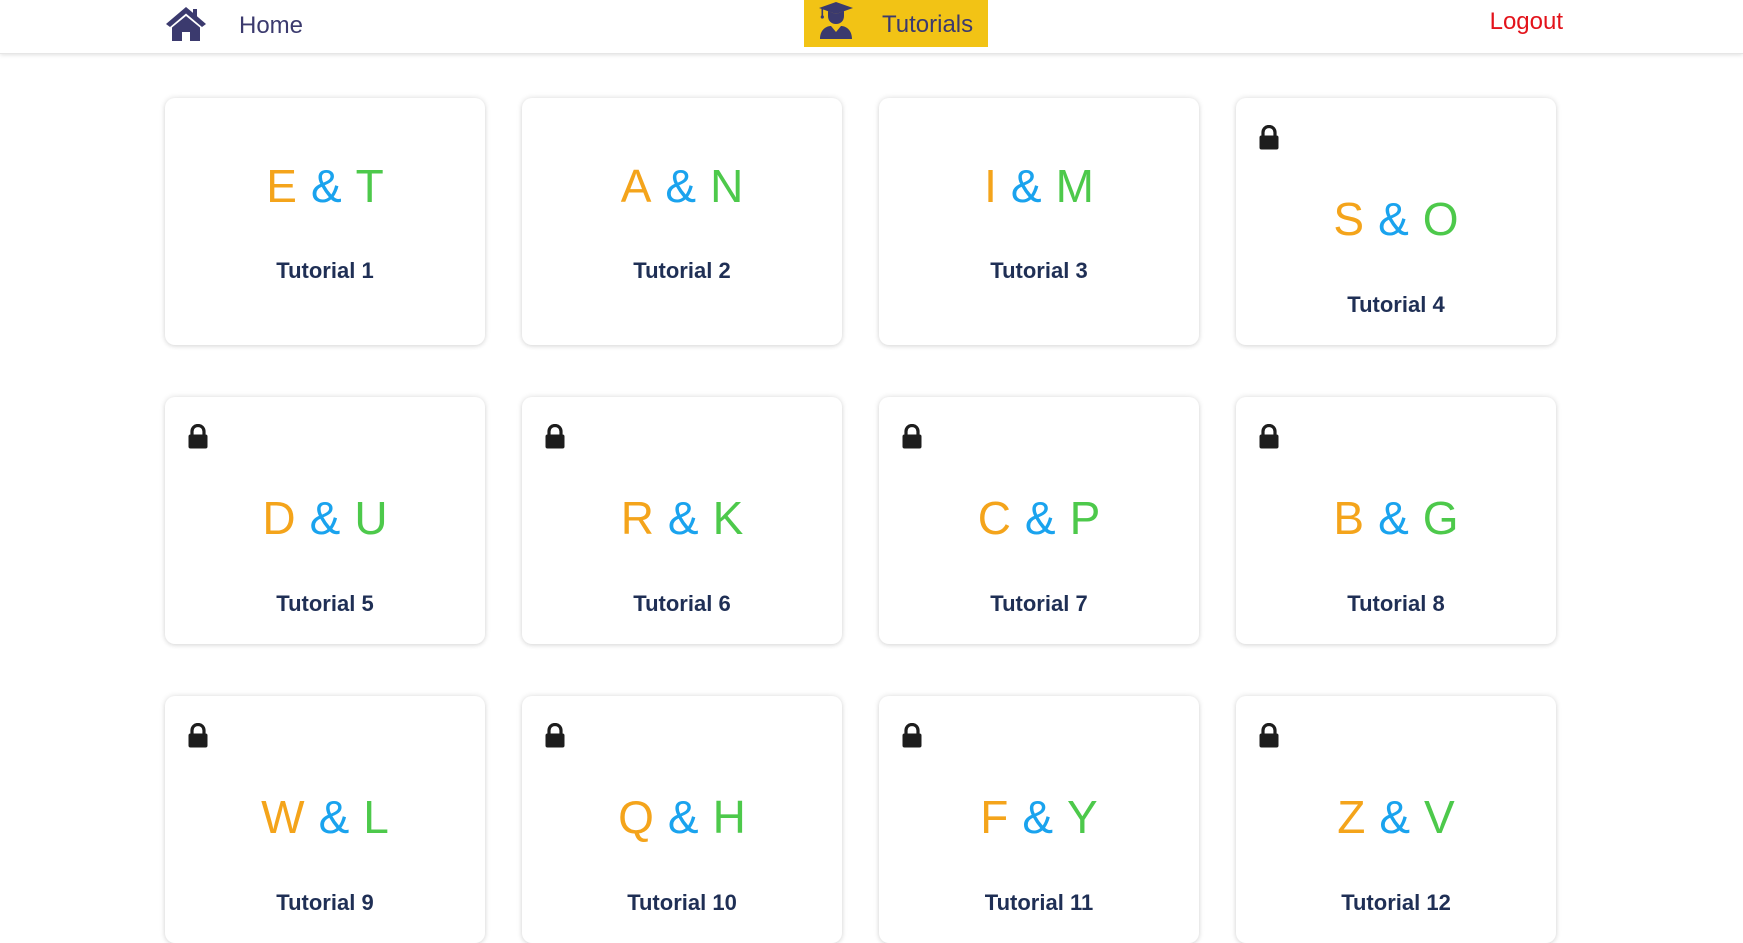 The image size is (1743, 943). I want to click on tutorial-title: Tutorial 11, so click(1039, 902).